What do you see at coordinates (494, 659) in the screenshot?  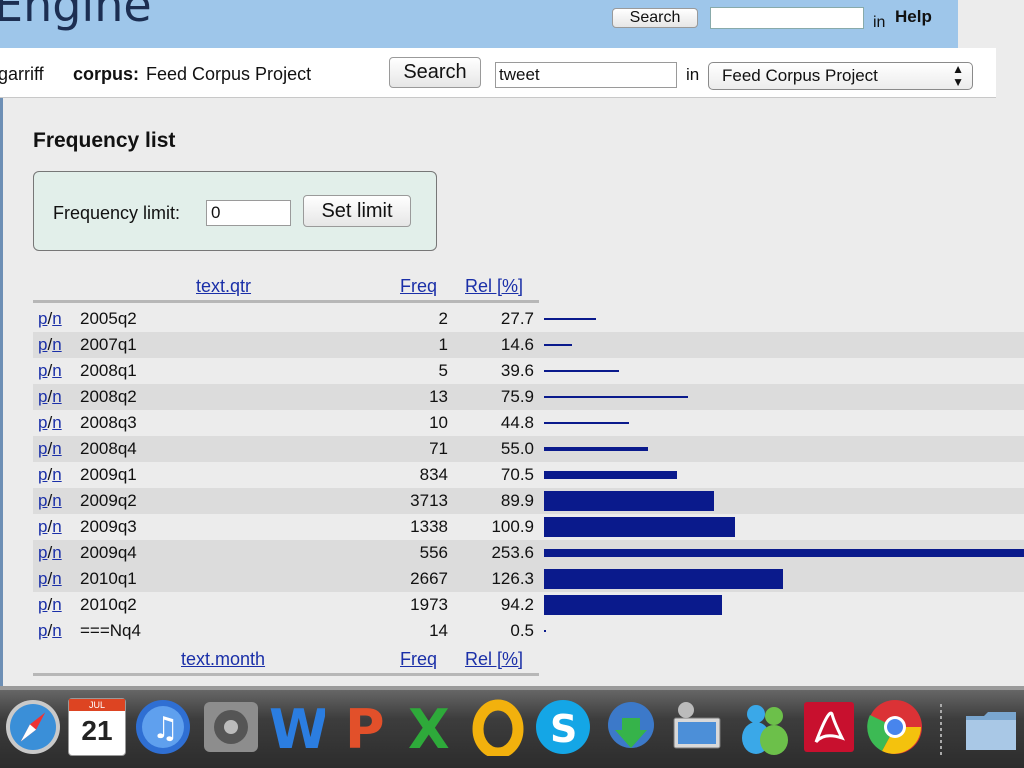 I see `column-header-rel-2: Rel [%]` at bounding box center [494, 659].